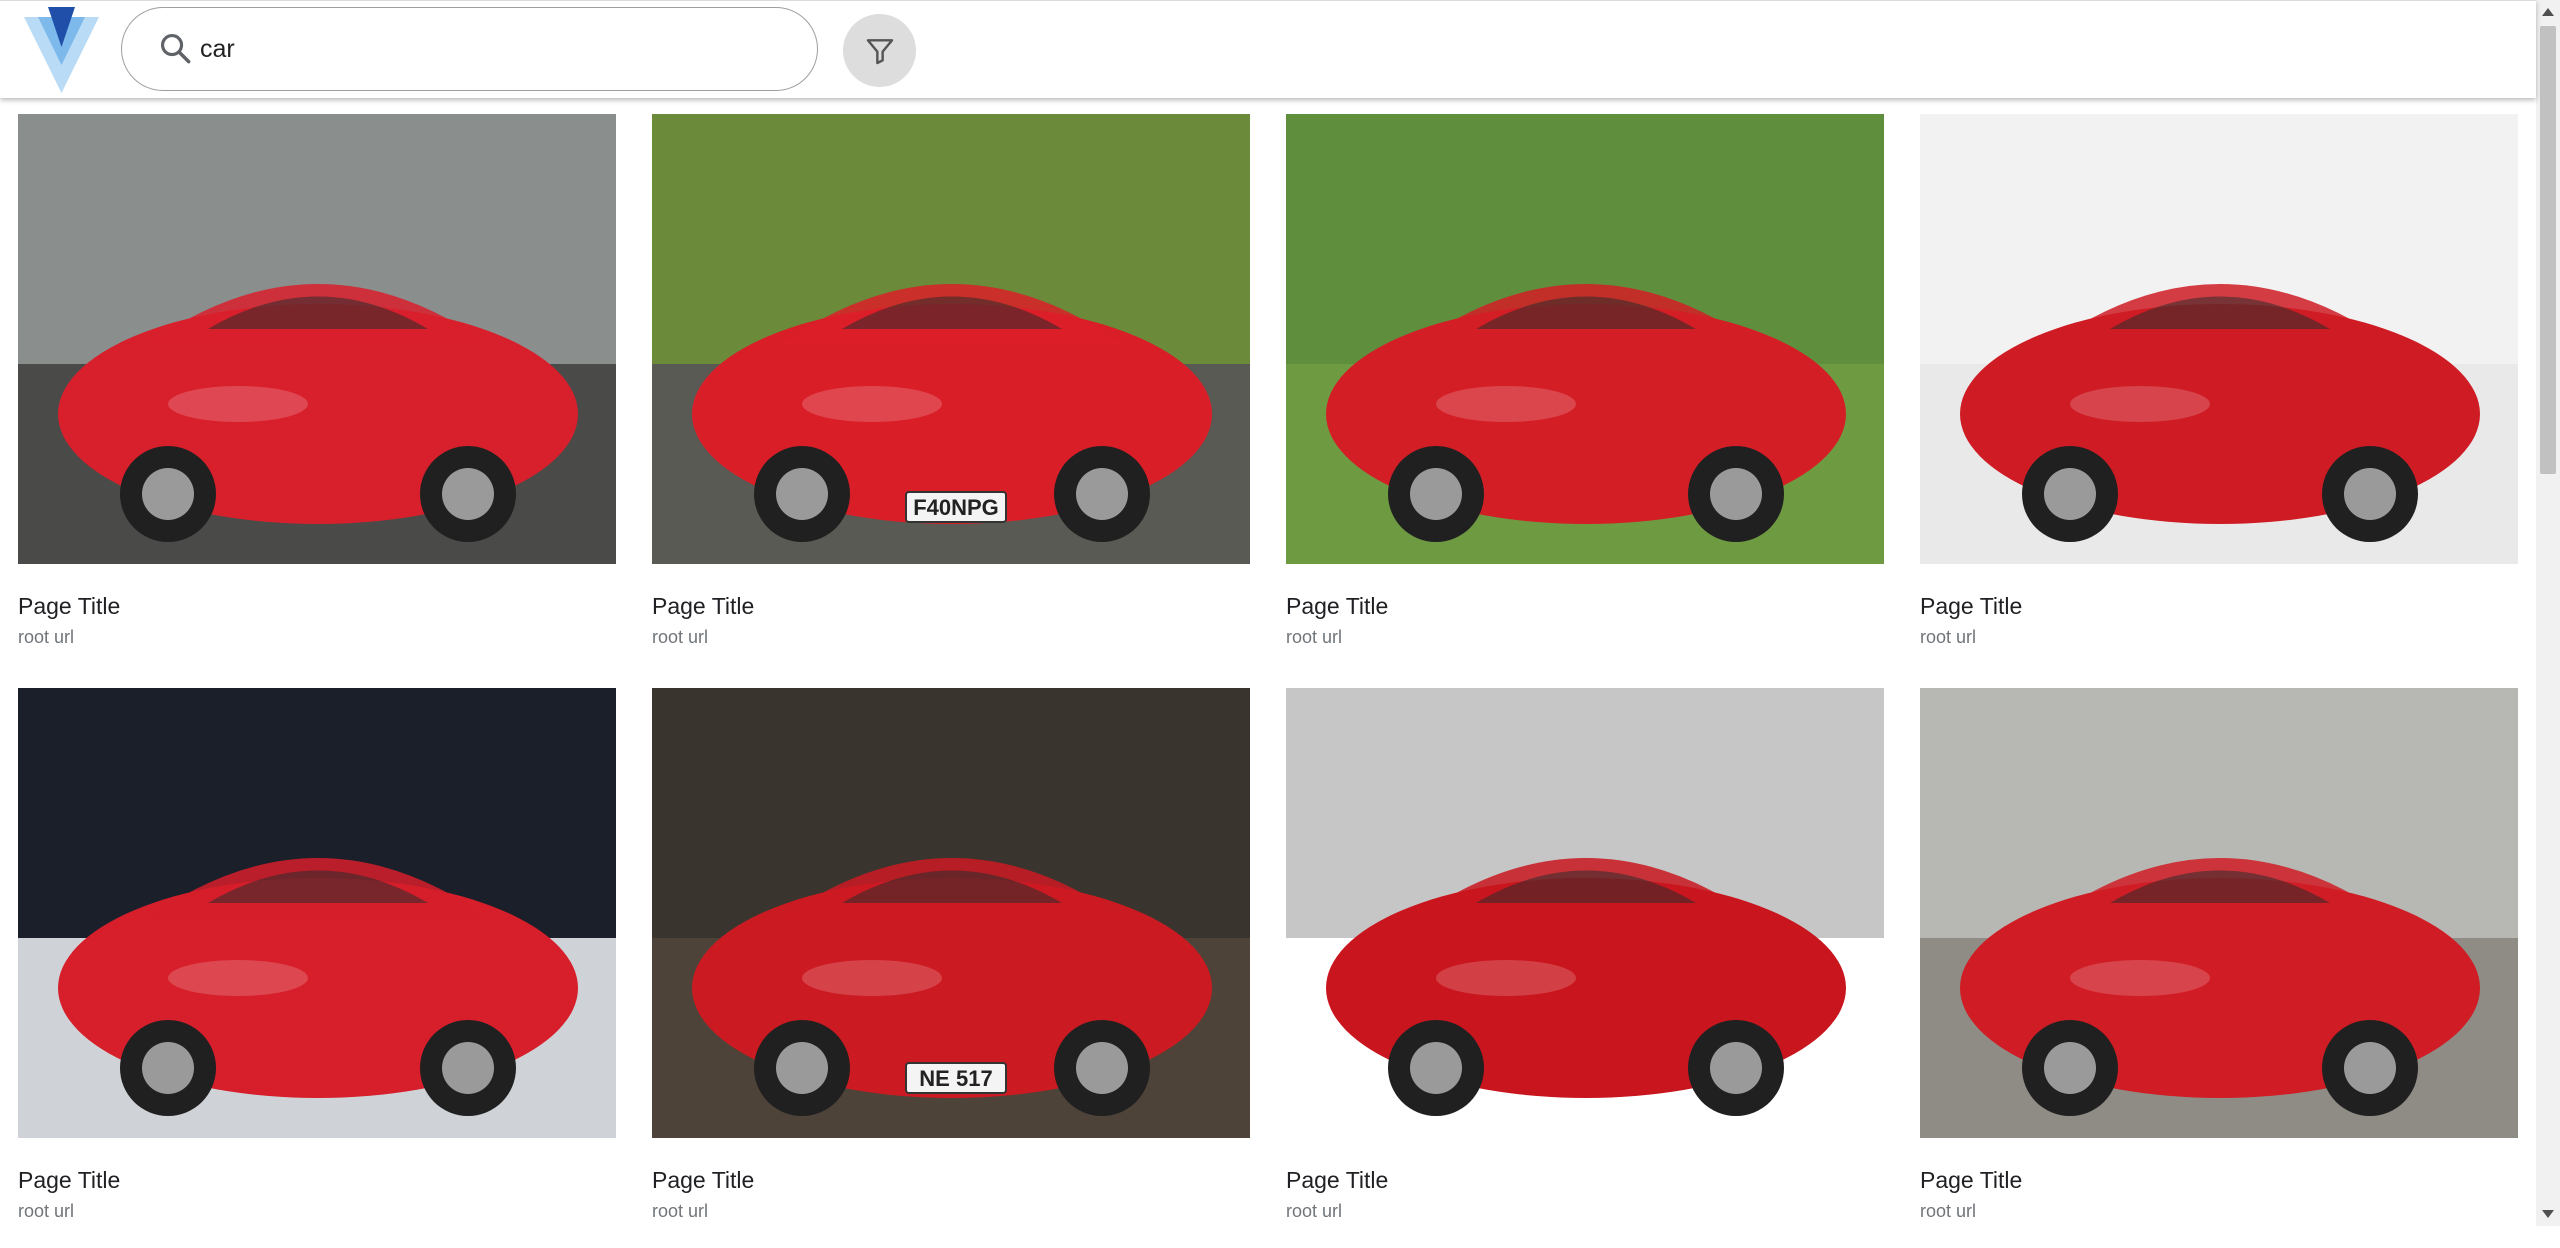 The height and width of the screenshot is (1248, 2560). I want to click on scrollbar, so click(2548, 613).